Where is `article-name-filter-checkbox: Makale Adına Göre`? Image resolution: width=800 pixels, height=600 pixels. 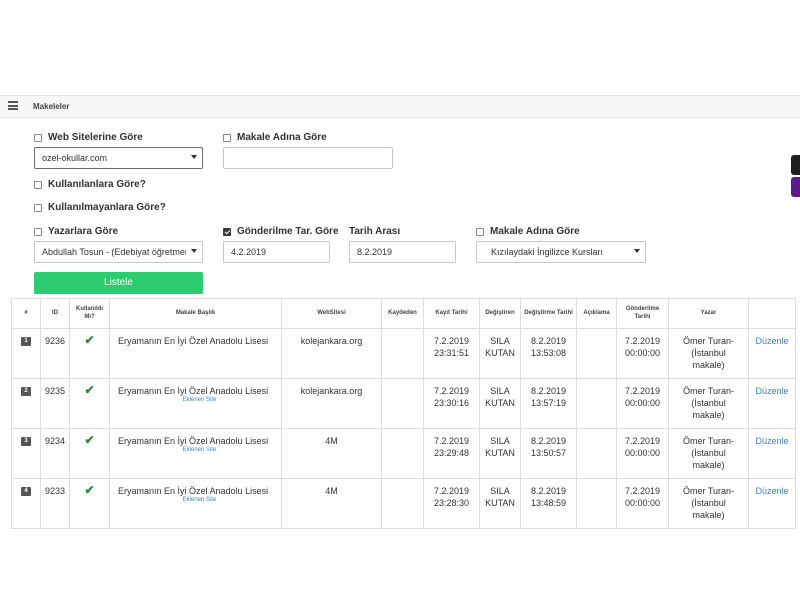
article-name-filter-checkbox: Makale Adına Göre is located at coordinates (275, 137).